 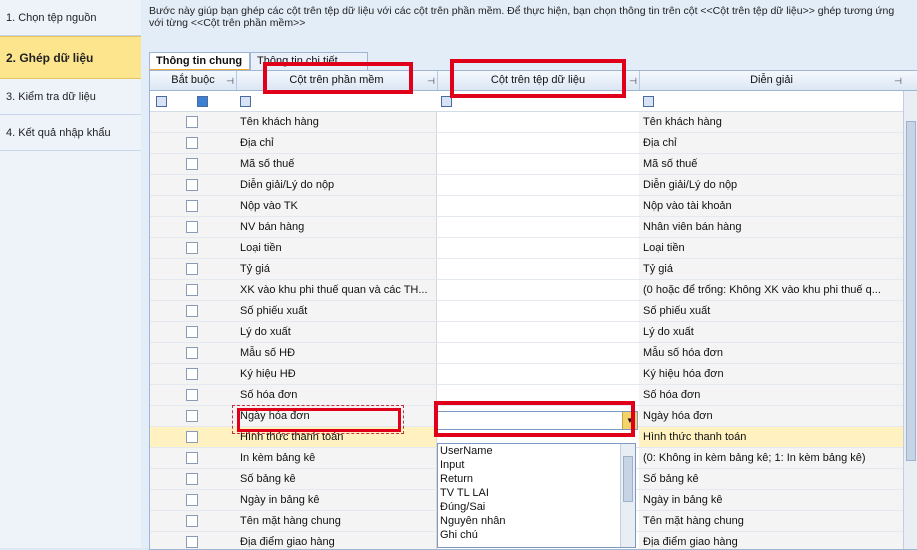 What do you see at coordinates (771, 80) in the screenshot?
I see `col-description-header: Diễn giải ⊣` at bounding box center [771, 80].